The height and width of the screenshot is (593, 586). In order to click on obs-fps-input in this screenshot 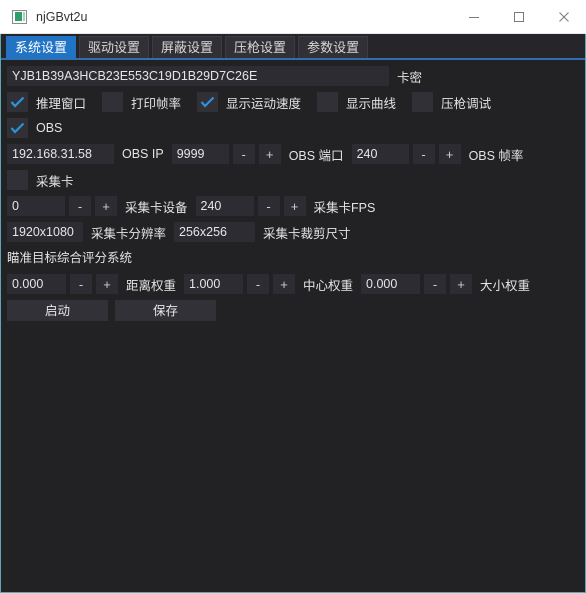, I will do `click(380, 154)`.